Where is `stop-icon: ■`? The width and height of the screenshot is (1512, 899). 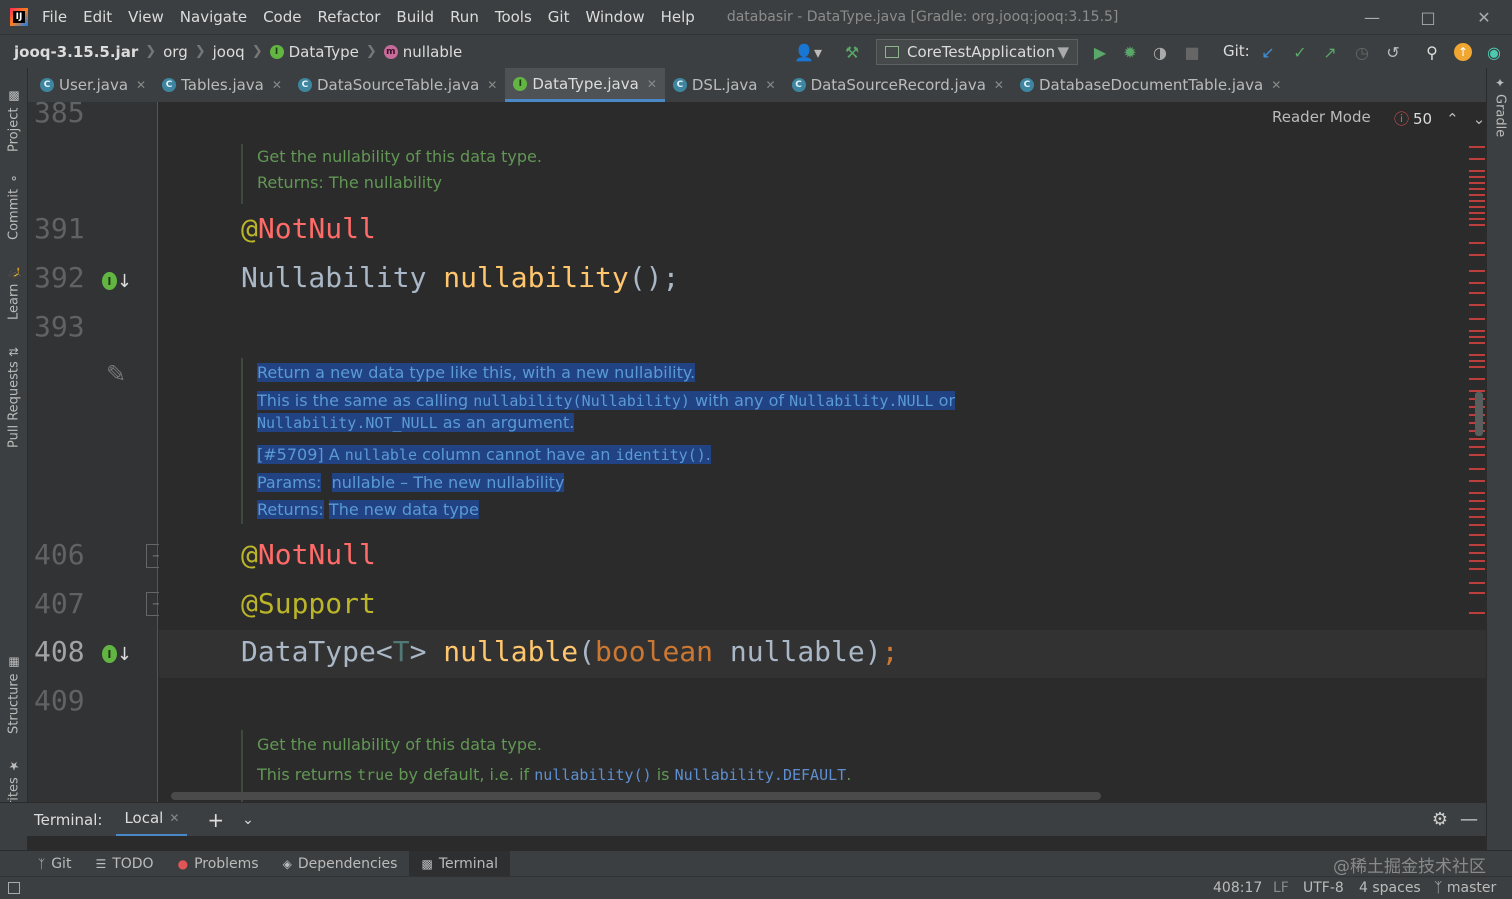
stop-icon: ■ is located at coordinates (1192, 52).